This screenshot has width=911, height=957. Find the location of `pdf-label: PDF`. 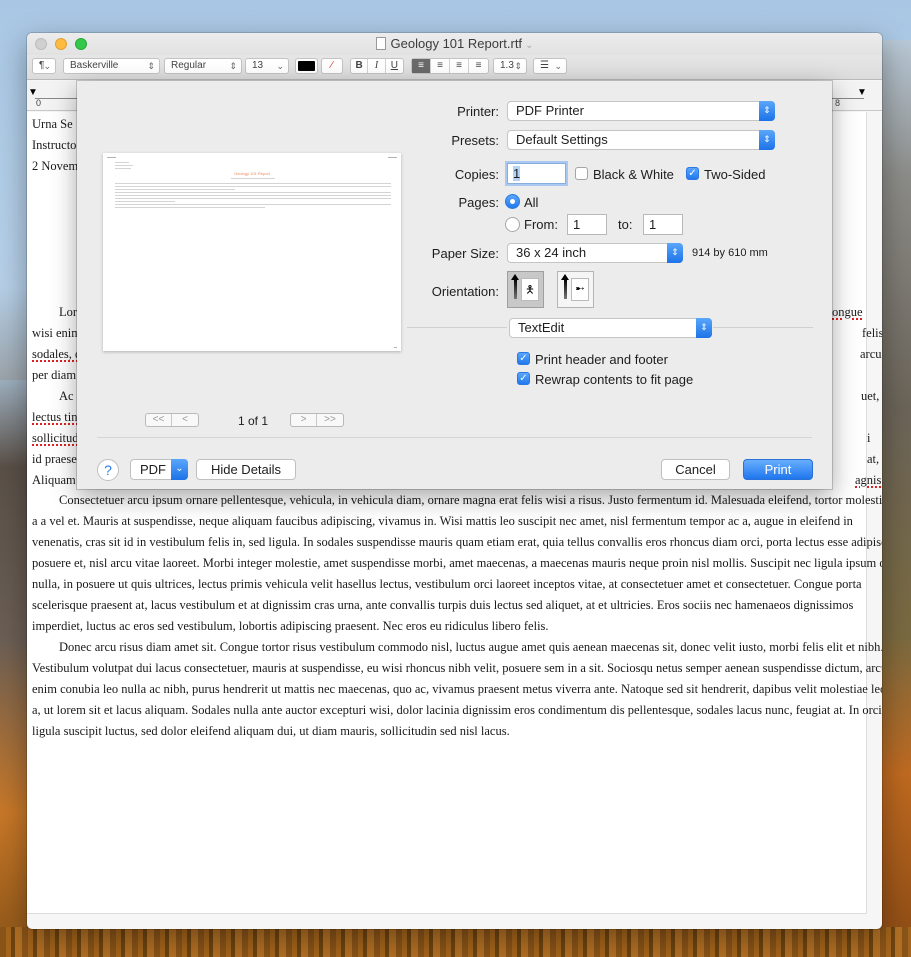

pdf-label: PDF is located at coordinates (153, 469).